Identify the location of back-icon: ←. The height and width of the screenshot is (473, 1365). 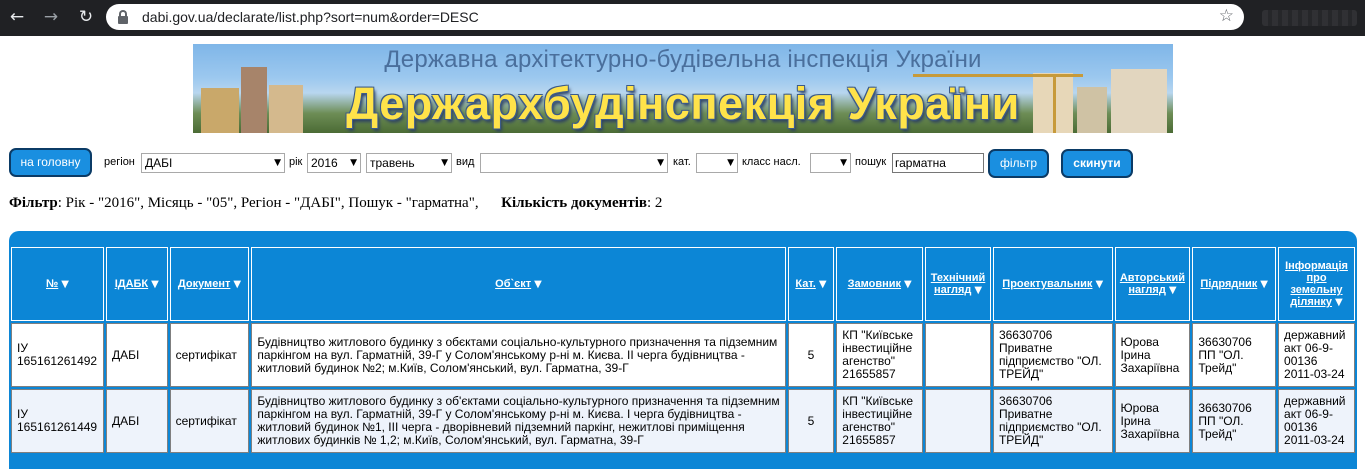
(17, 17).